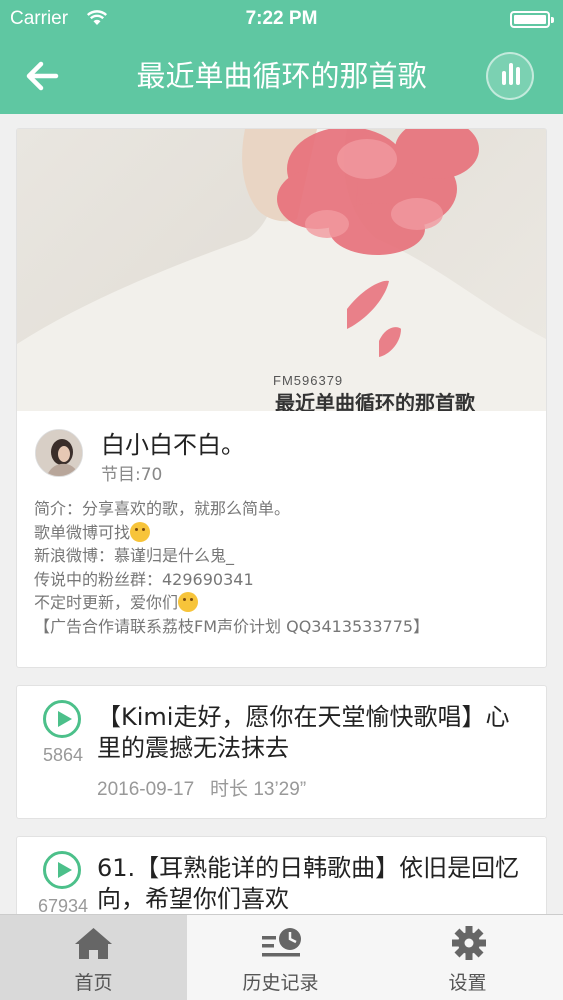 The width and height of the screenshot is (563, 1000). I want to click on tab-home: 首页, so click(93, 957).